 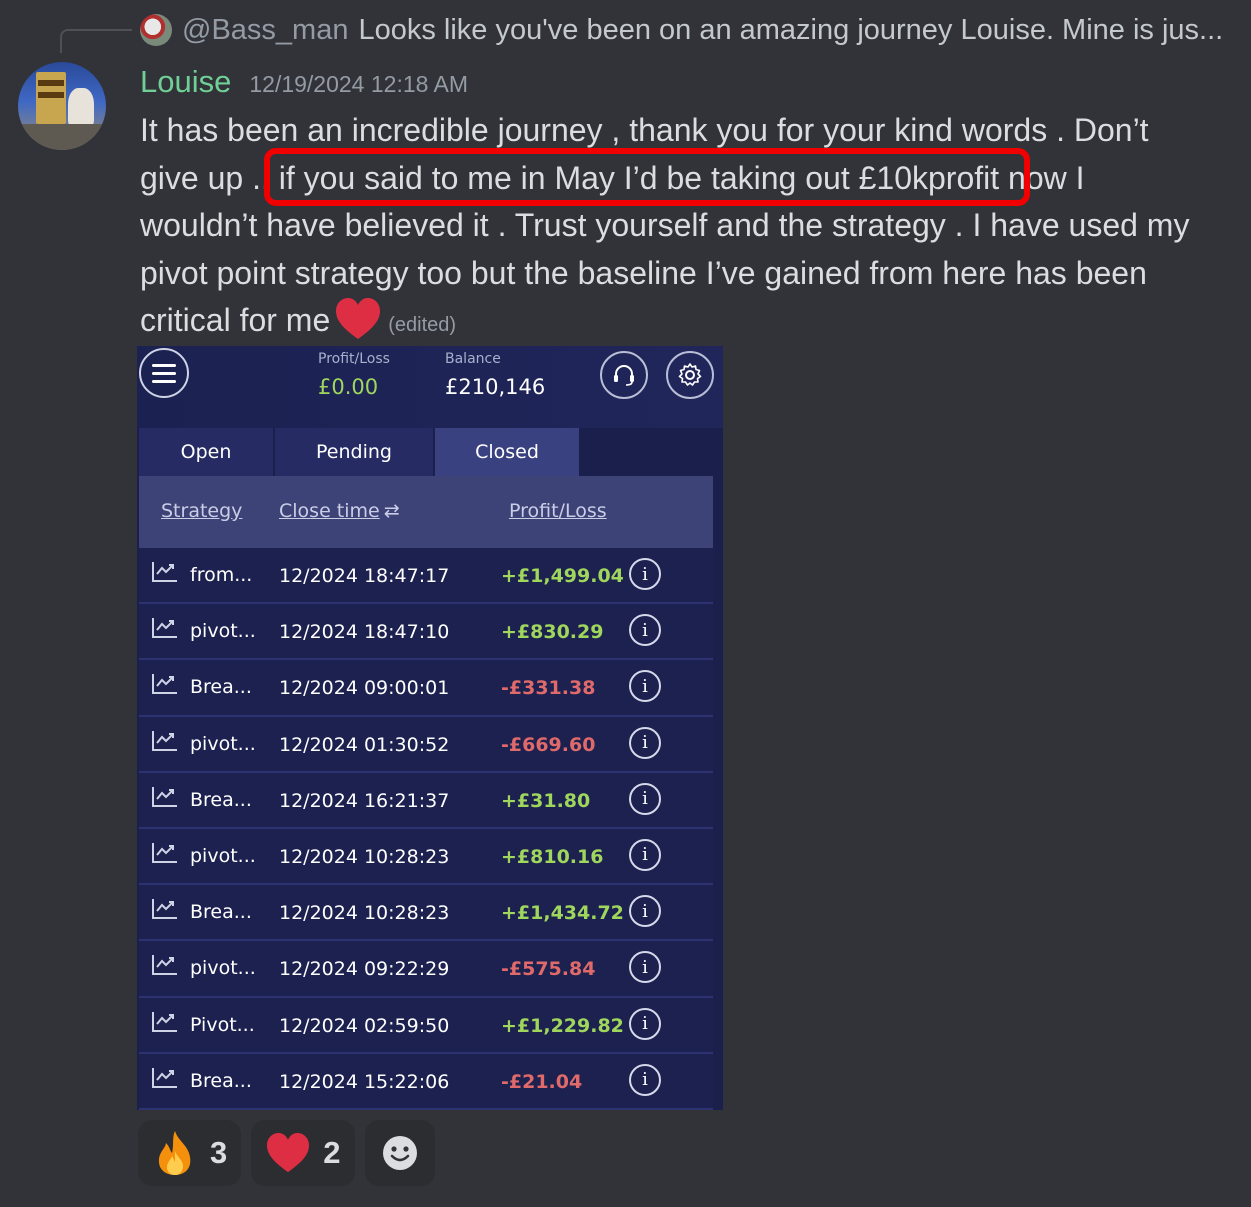 I want to click on column-close-time: Close time ⇄, so click(x=339, y=511).